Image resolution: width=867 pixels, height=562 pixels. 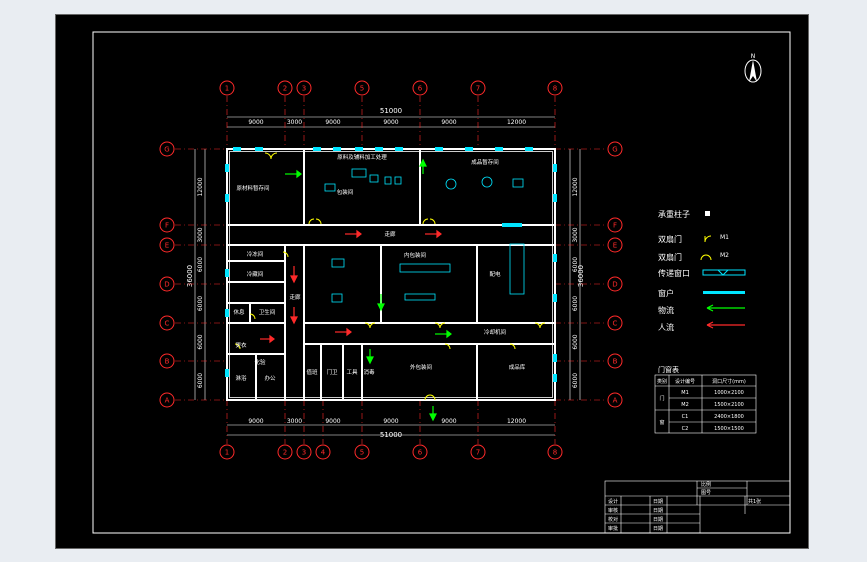 What do you see at coordinates (674, 273) in the screenshot?
I see `legend-pass-window-label: 传递窗口` at bounding box center [674, 273].